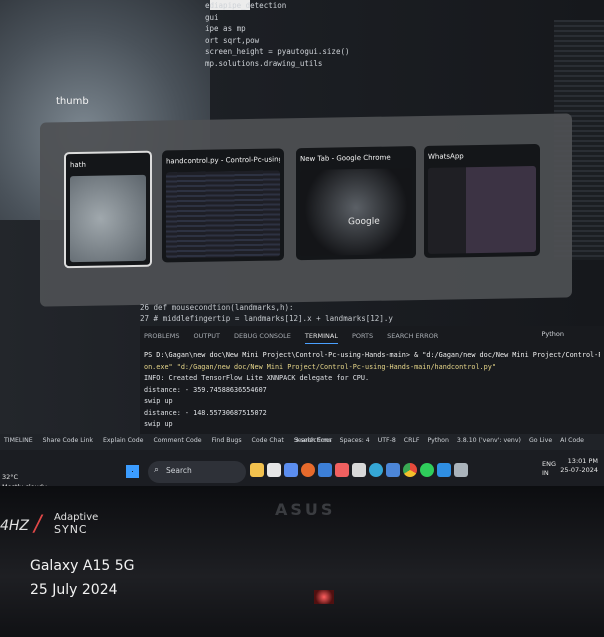 This screenshot has width=604, height=637. Describe the element at coordinates (68, 440) in the screenshot. I see `status-share-code-link: Share Code Link` at that location.